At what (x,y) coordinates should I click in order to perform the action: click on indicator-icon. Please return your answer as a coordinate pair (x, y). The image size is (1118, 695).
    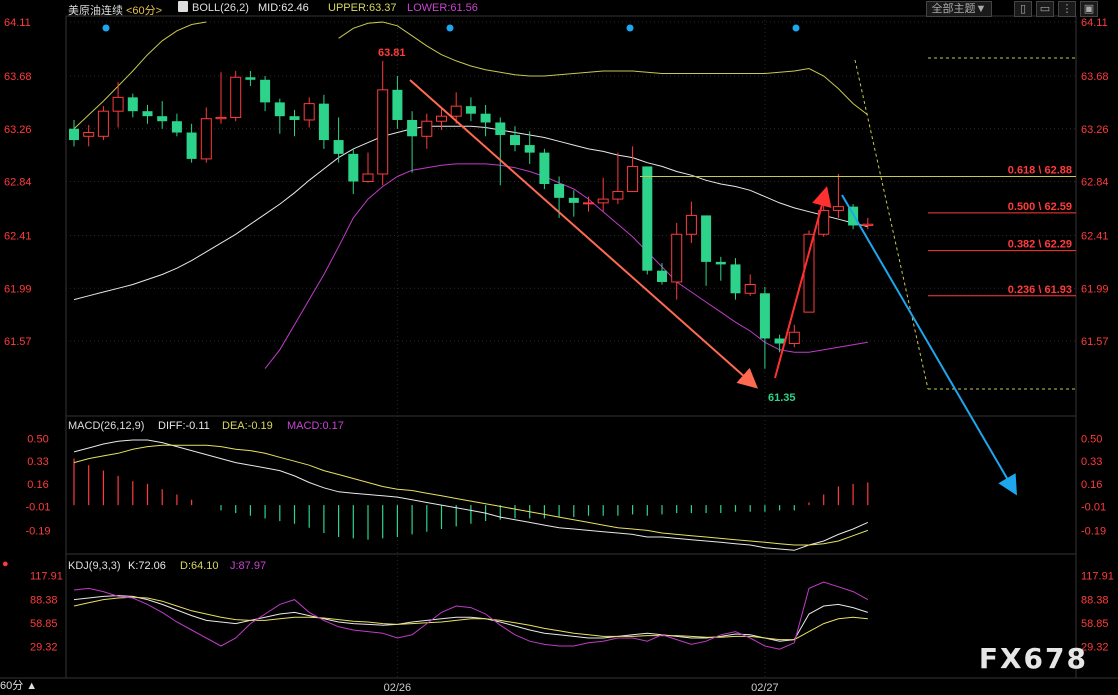
    Looking at the image, I should click on (183, 6).